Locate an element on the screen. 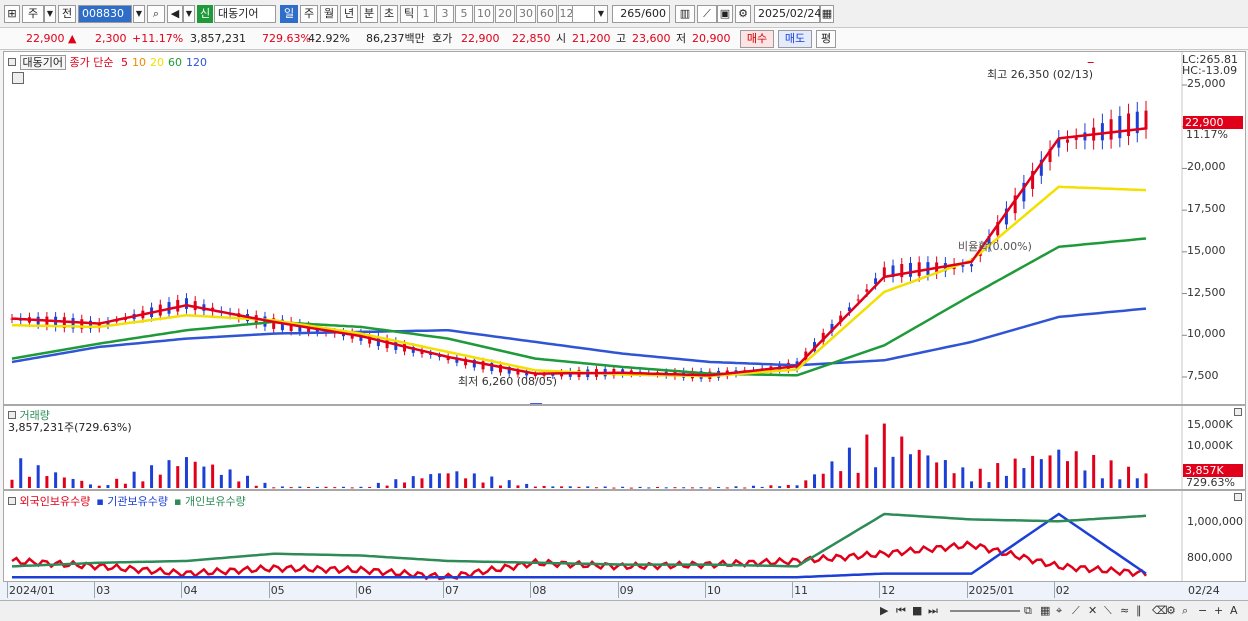 The height and width of the screenshot is (621, 1248). trend-draw-icon: ⟋ is located at coordinates (1076, 611).